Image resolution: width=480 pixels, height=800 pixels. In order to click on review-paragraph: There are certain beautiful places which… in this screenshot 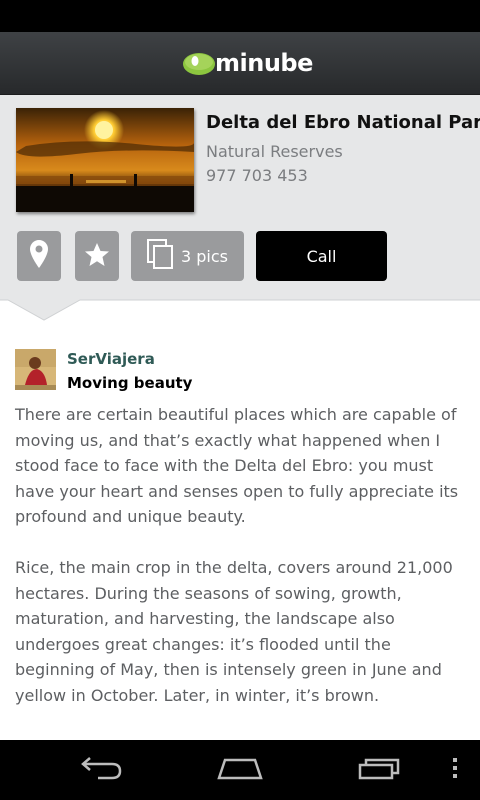, I will do `click(237, 466)`.